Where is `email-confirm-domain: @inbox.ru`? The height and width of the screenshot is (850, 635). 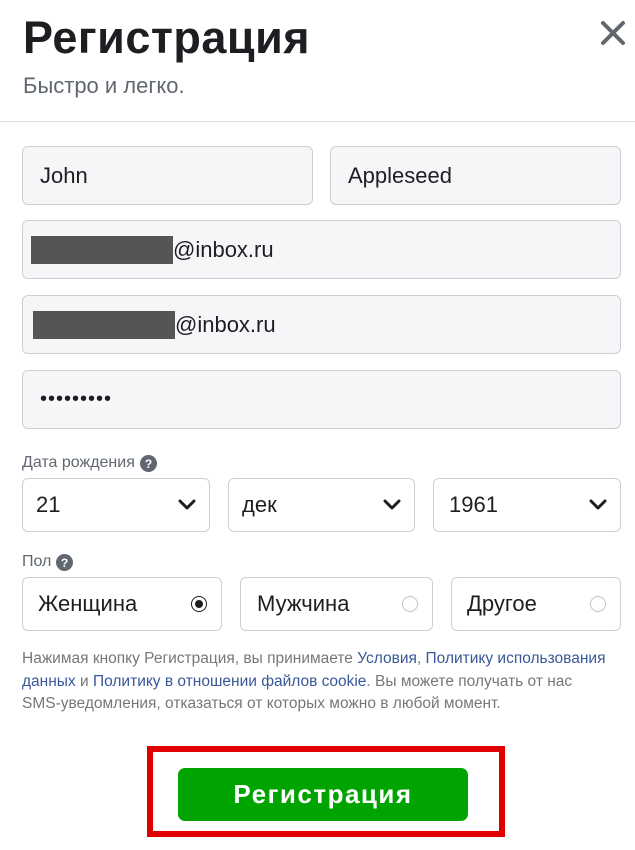
email-confirm-domain: @inbox.ru is located at coordinates (225, 324).